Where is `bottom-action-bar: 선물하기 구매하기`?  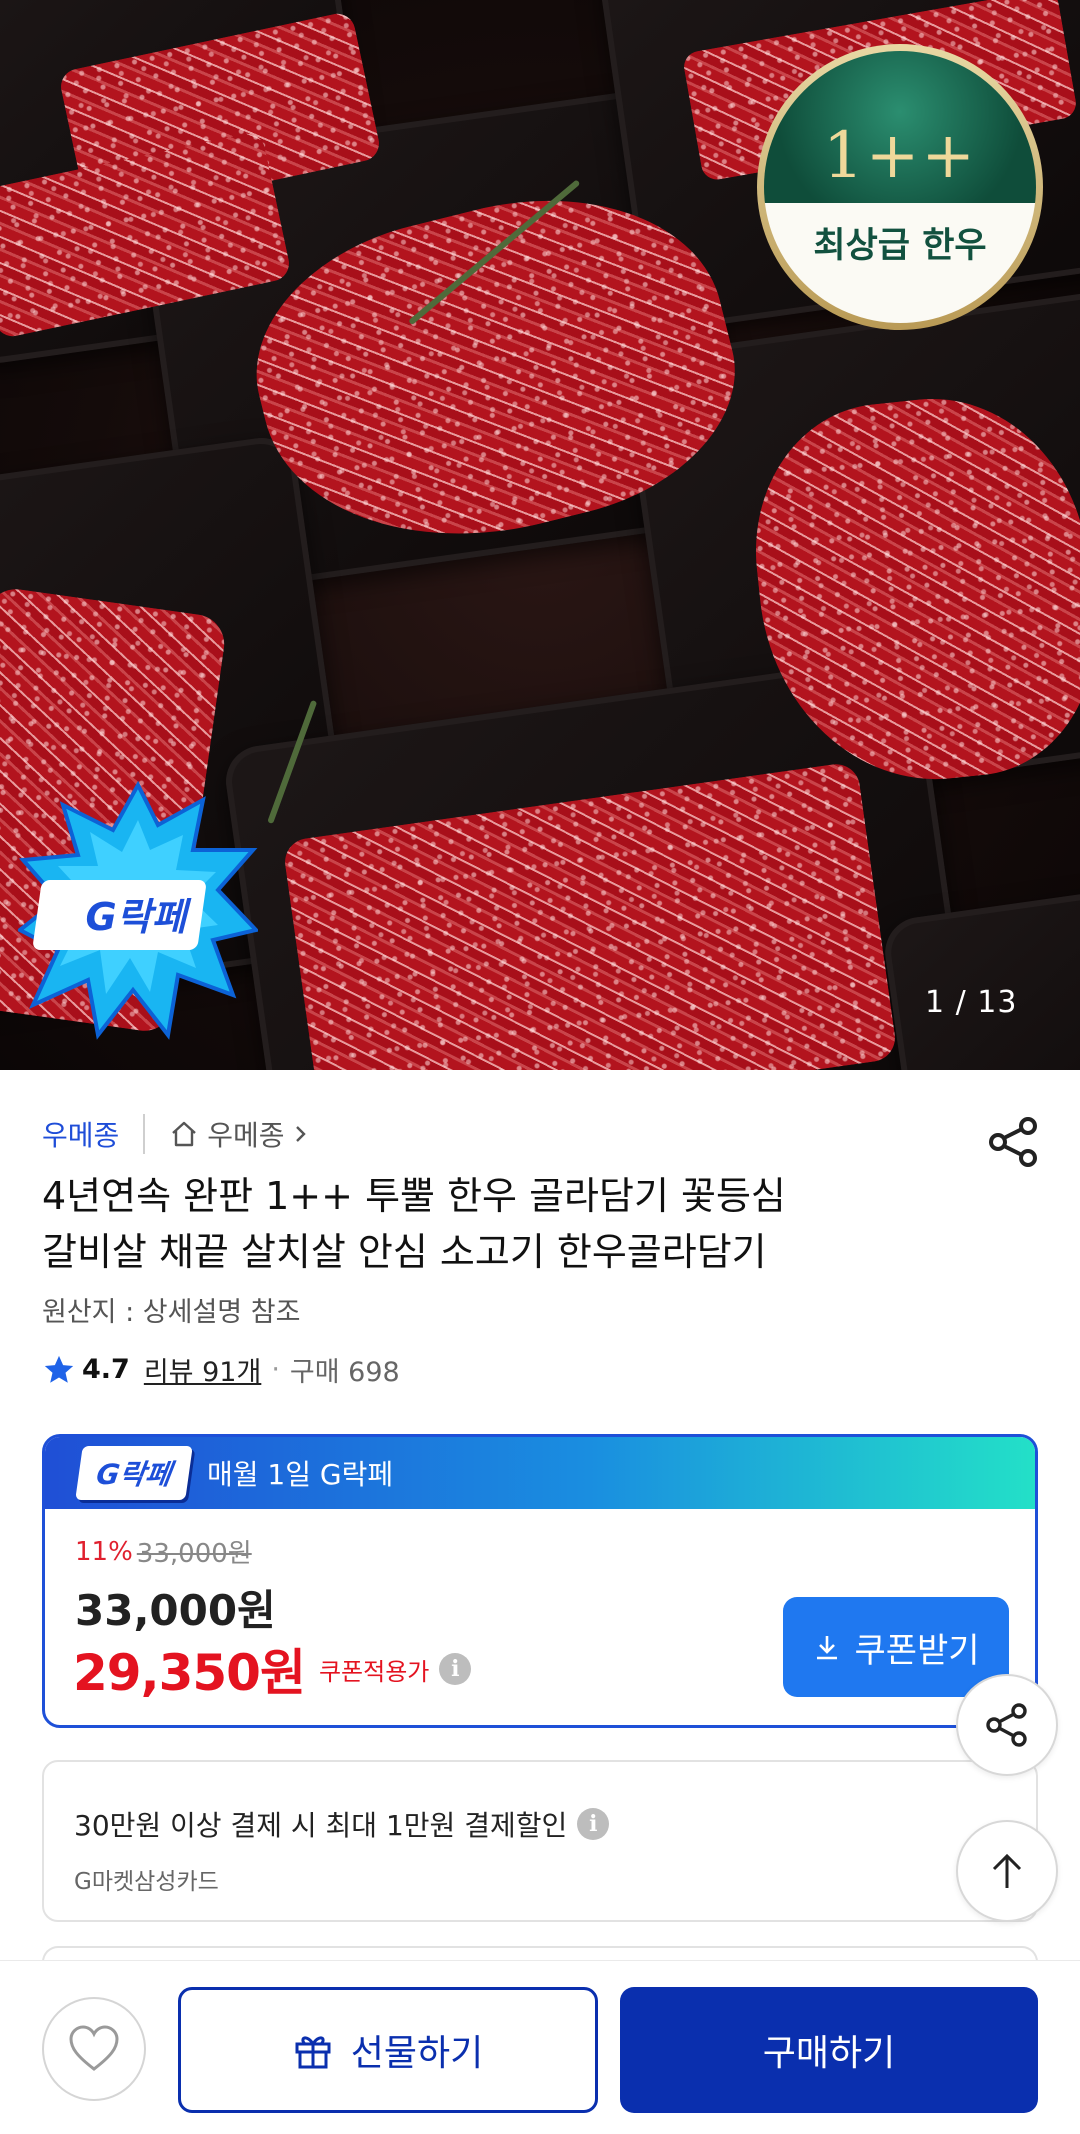
bottom-action-bar: 선물하기 구매하기 is located at coordinates (540, 2047).